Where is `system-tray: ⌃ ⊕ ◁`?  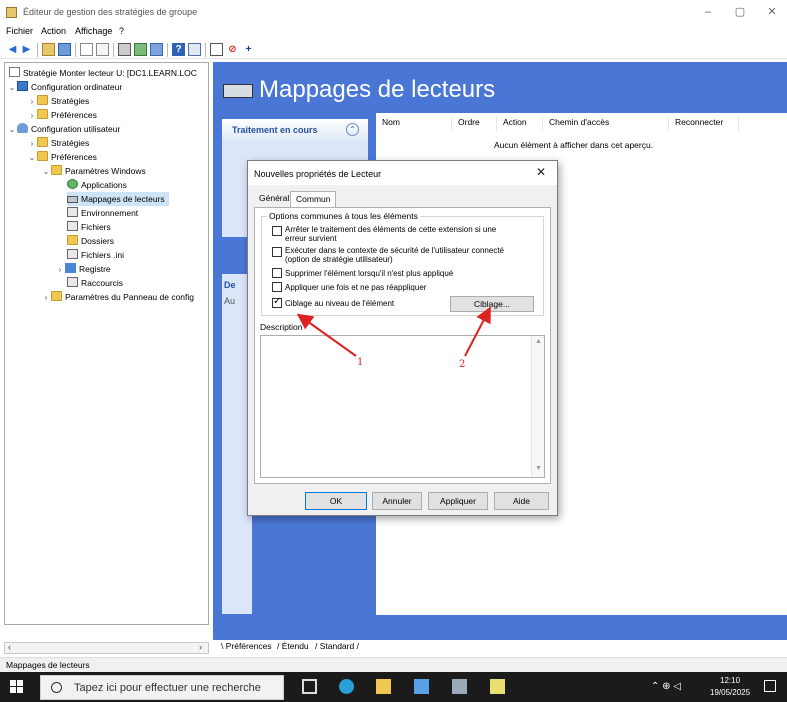 system-tray: ⌃ ⊕ ◁ is located at coordinates (666, 686).